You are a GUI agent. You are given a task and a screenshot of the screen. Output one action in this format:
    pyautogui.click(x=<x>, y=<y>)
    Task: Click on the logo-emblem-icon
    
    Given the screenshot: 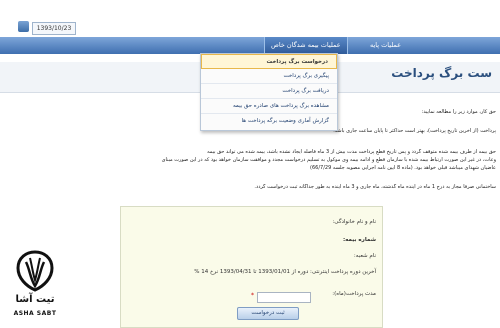 What is the action you would take?
    pyautogui.click(x=35, y=271)
    